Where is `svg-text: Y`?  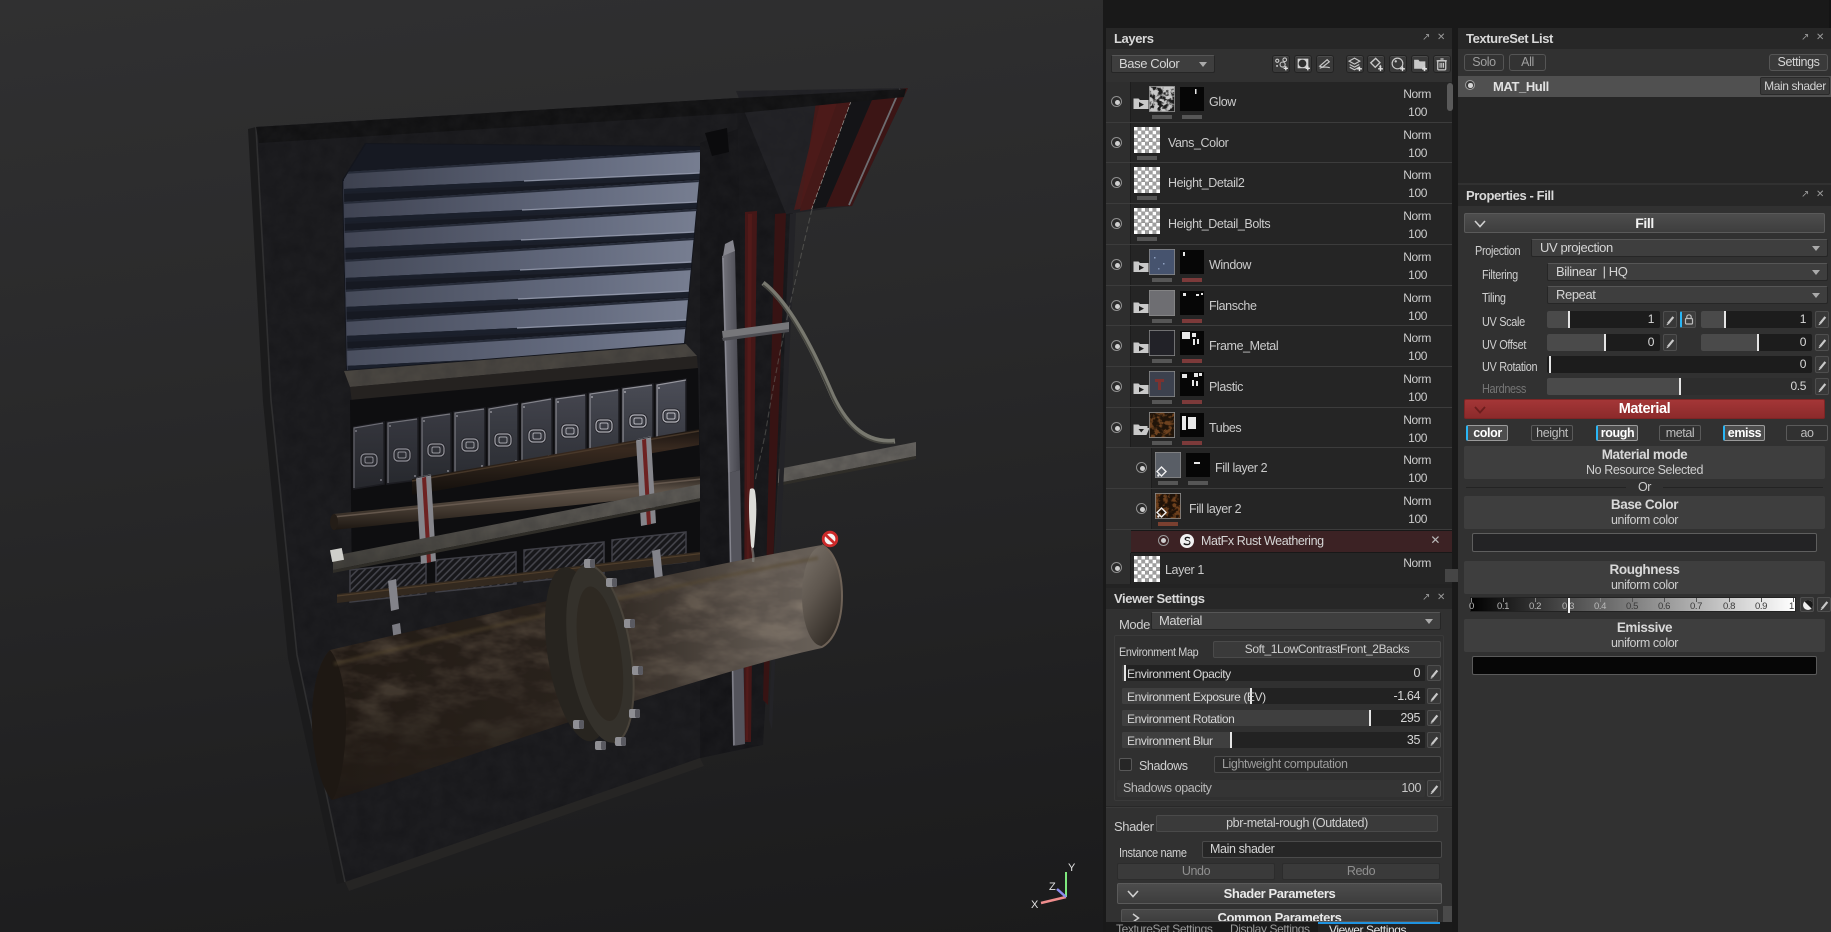
svg-text: Y is located at coordinates (1072, 868).